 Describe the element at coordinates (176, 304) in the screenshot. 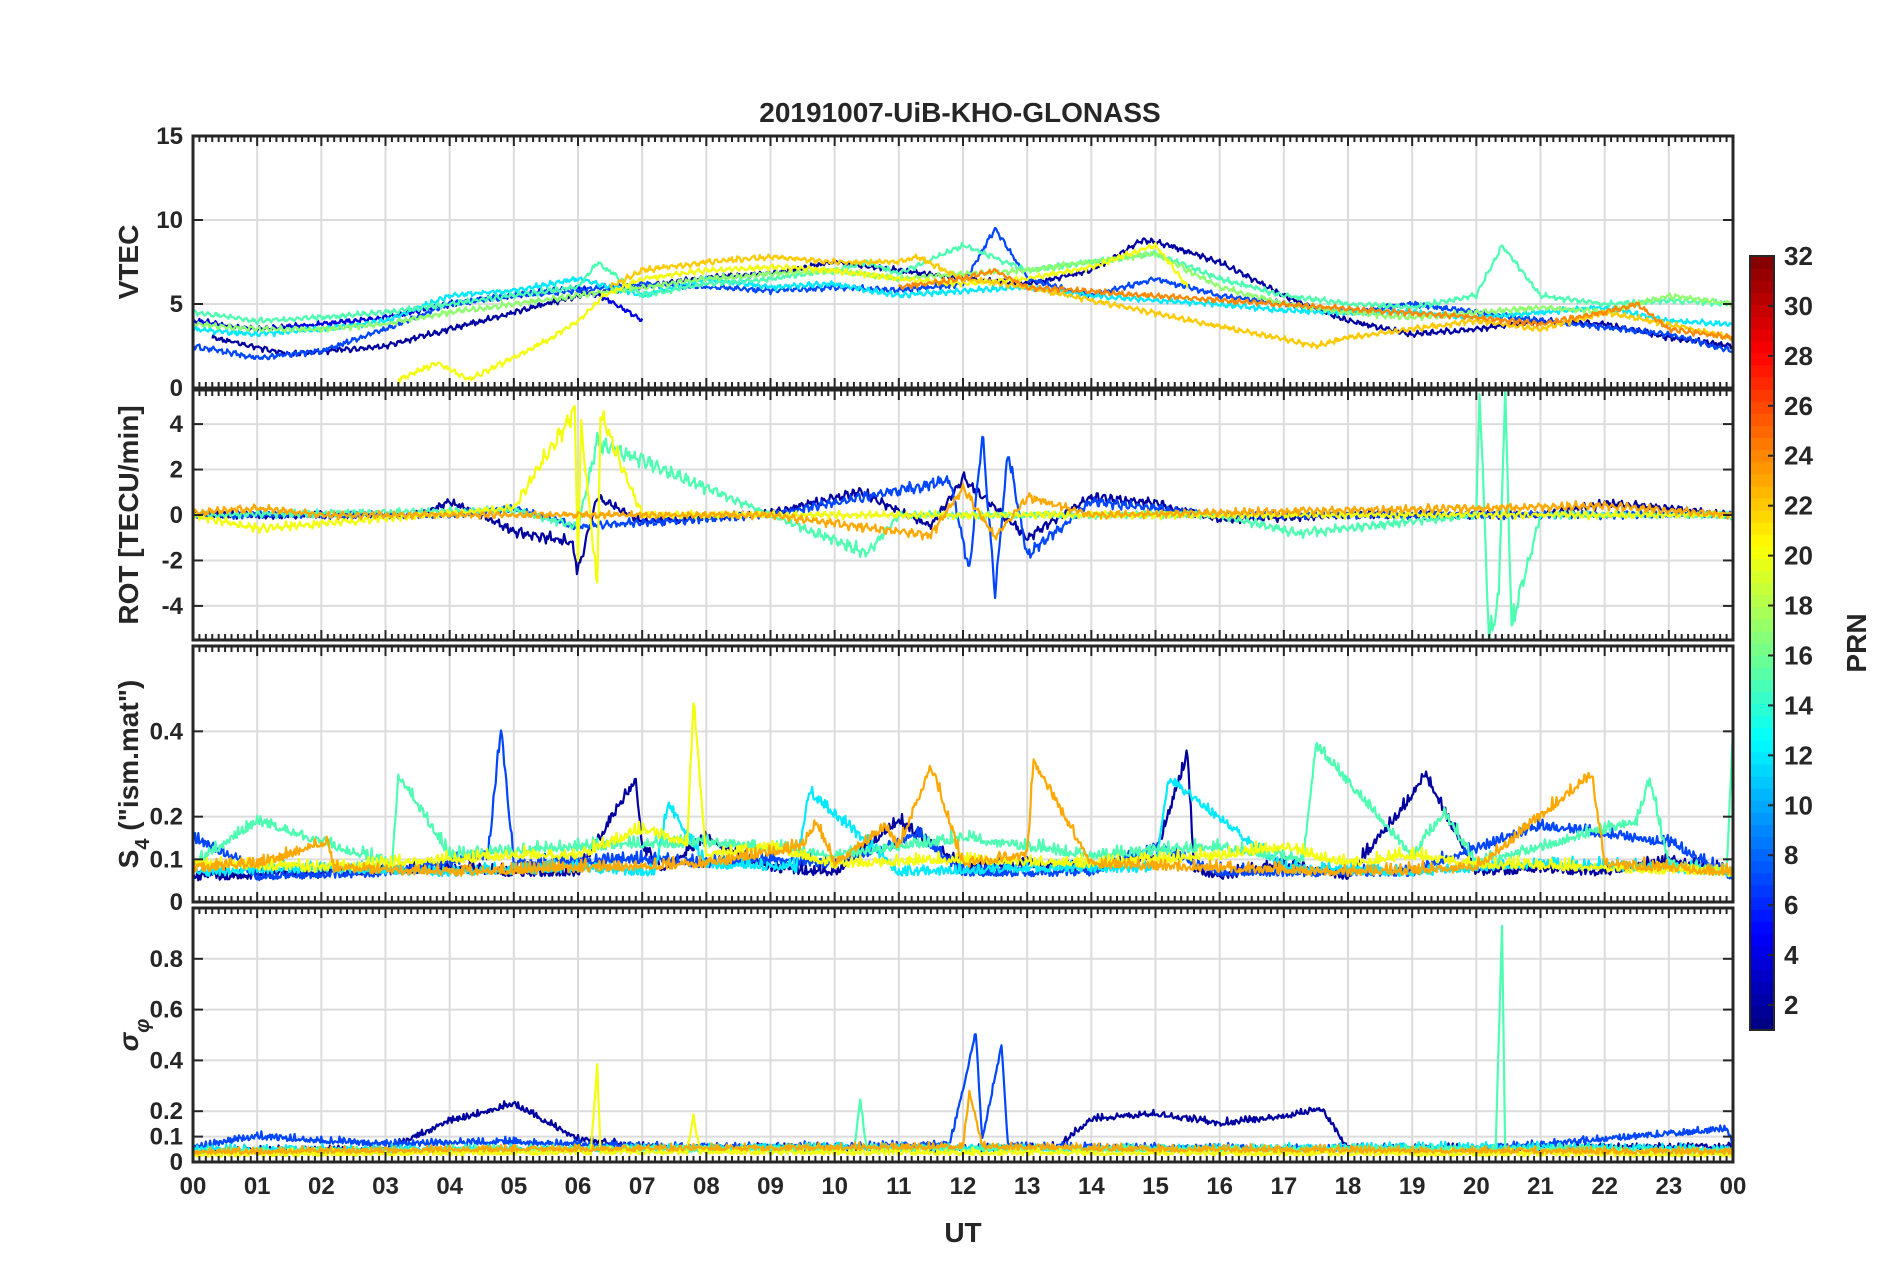

I see `y-tick-label: 5` at that location.